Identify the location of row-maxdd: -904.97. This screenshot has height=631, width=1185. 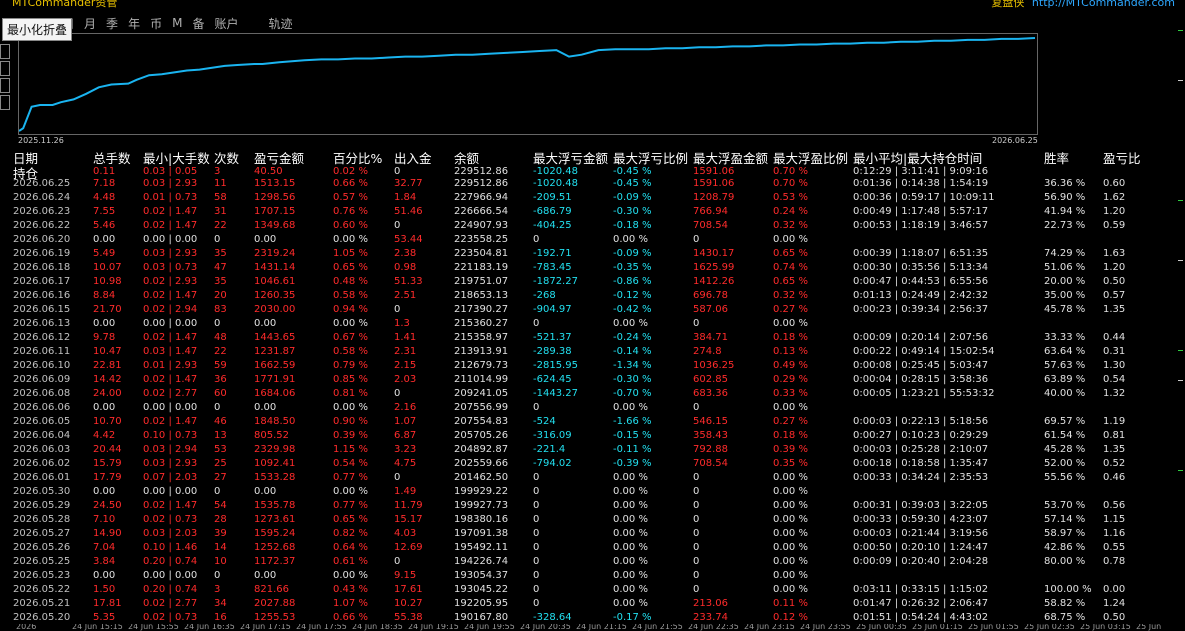
(552, 309).